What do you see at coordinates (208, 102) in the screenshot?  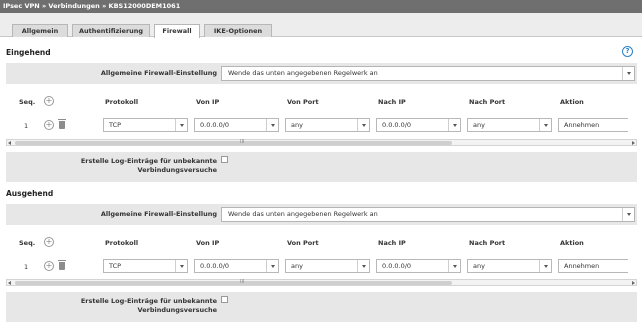 I see `incoming-header-from-ip: Von IP` at bounding box center [208, 102].